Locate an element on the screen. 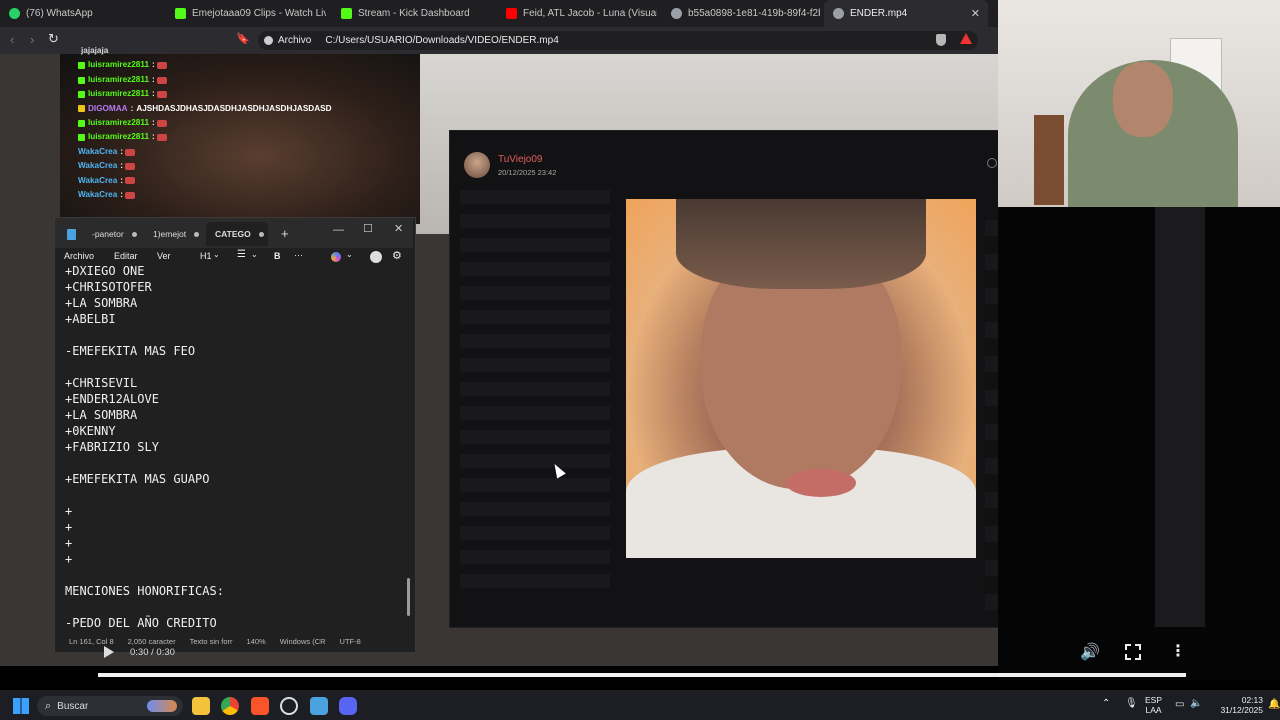 The image size is (1280, 720). obs-icon is located at coordinates (289, 706).